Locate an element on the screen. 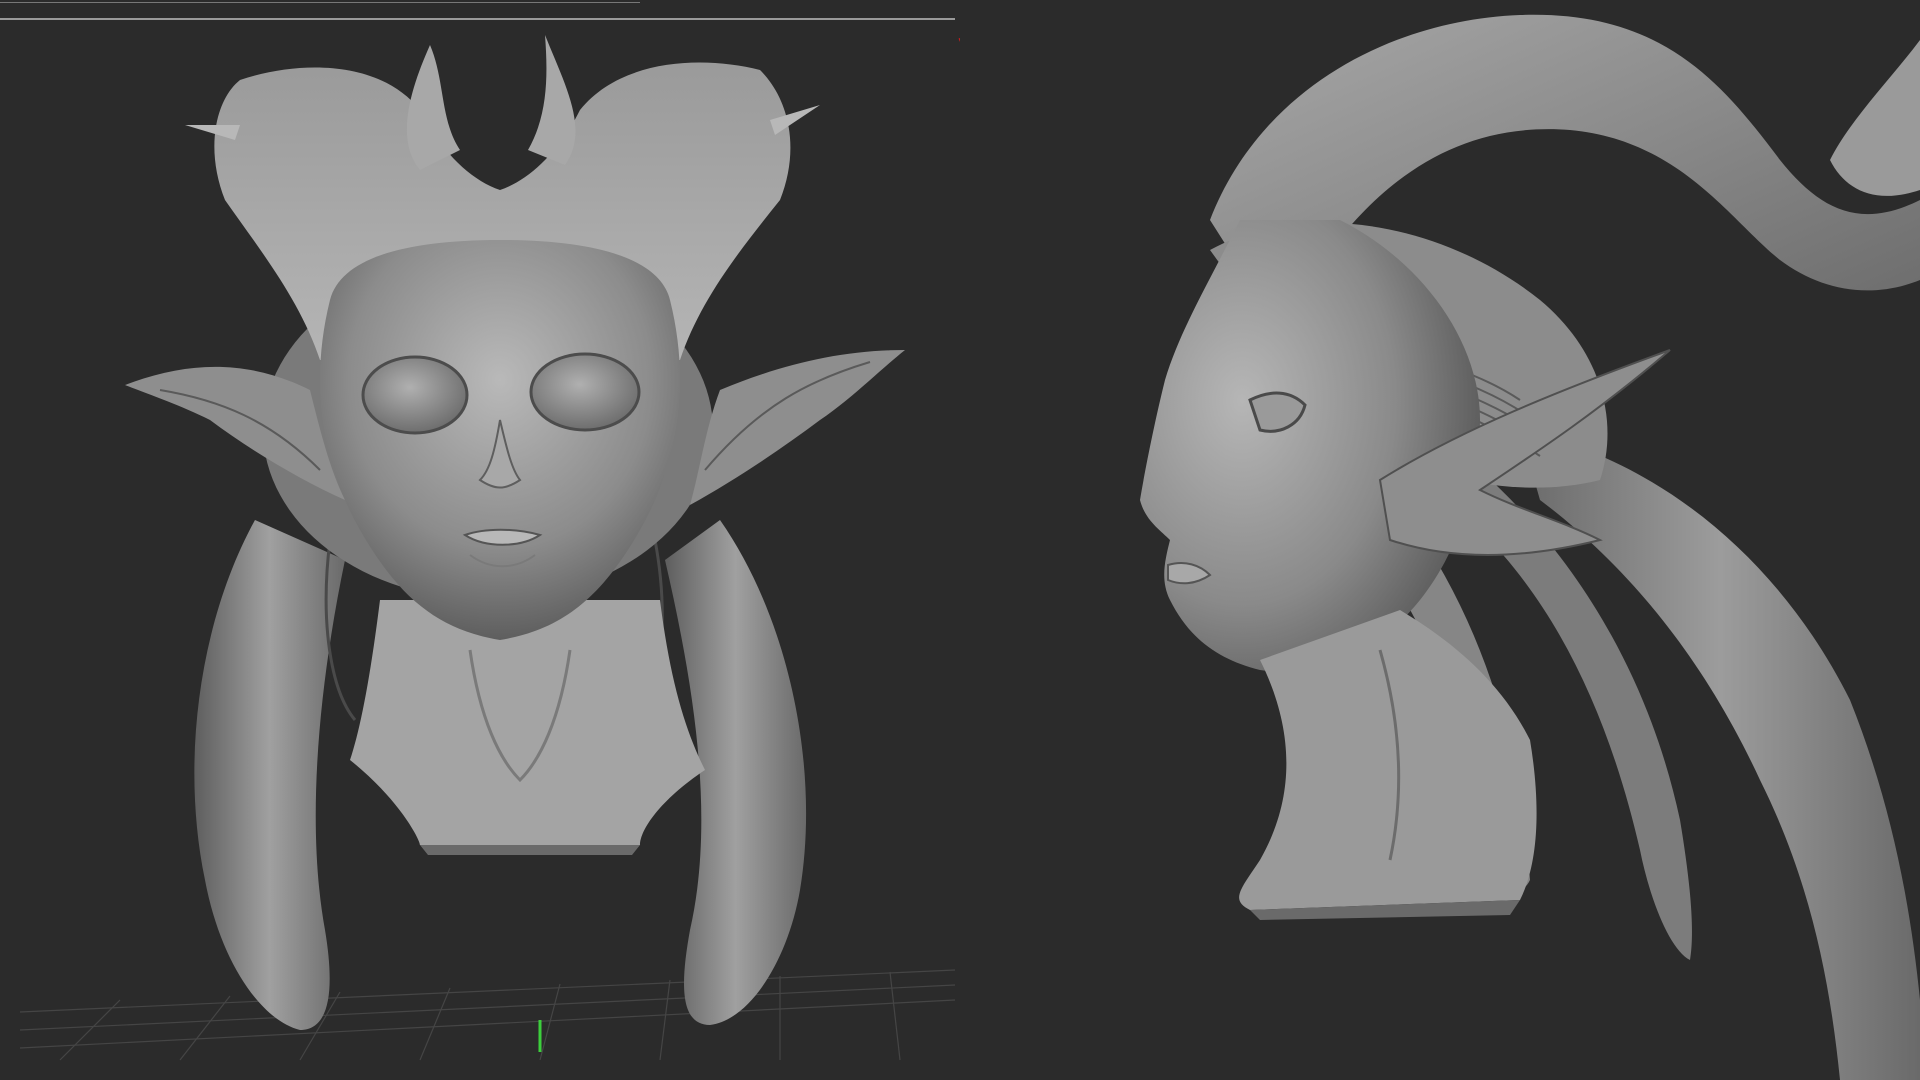 The image size is (1920, 1080). ground-grid is located at coordinates (487, 1015).